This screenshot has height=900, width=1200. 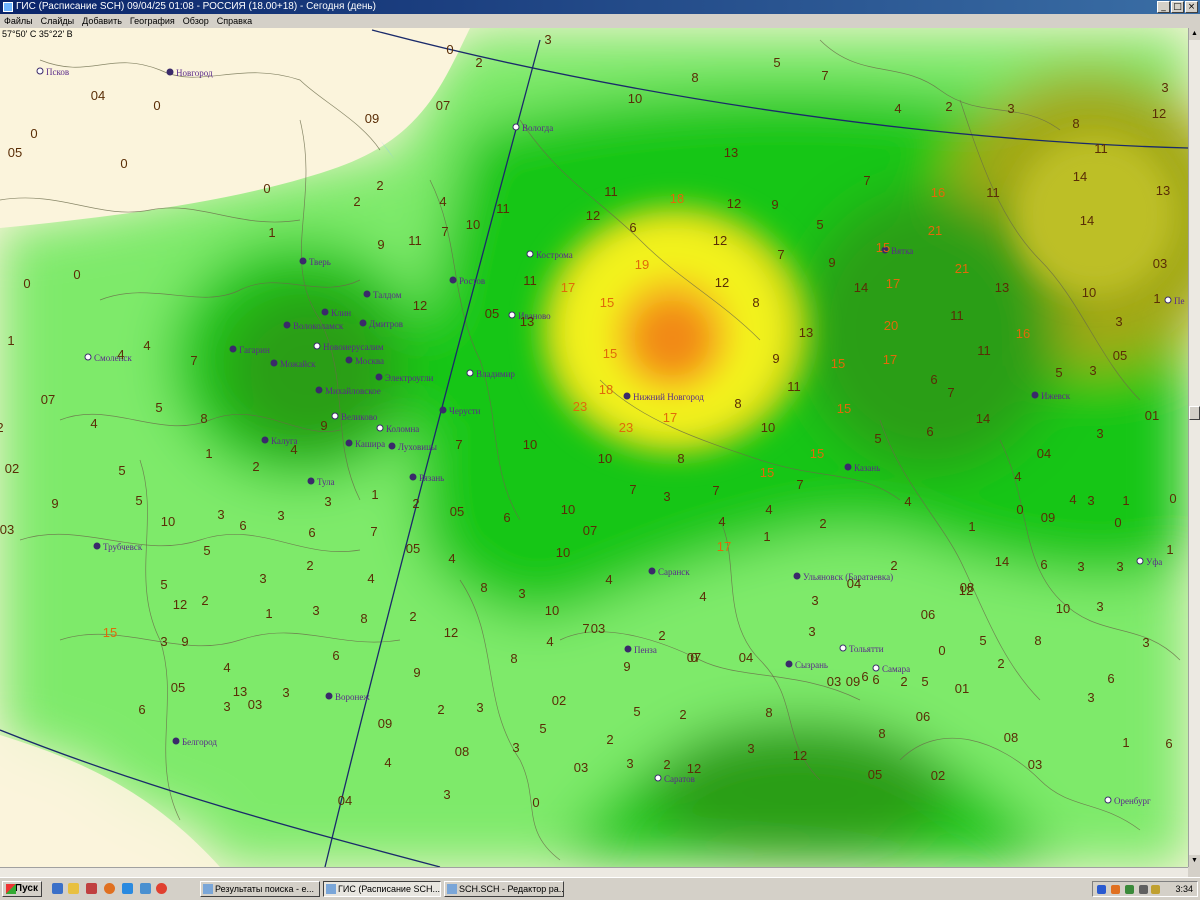 What do you see at coordinates (161, 888) in the screenshot?
I see `chrome-icon` at bounding box center [161, 888].